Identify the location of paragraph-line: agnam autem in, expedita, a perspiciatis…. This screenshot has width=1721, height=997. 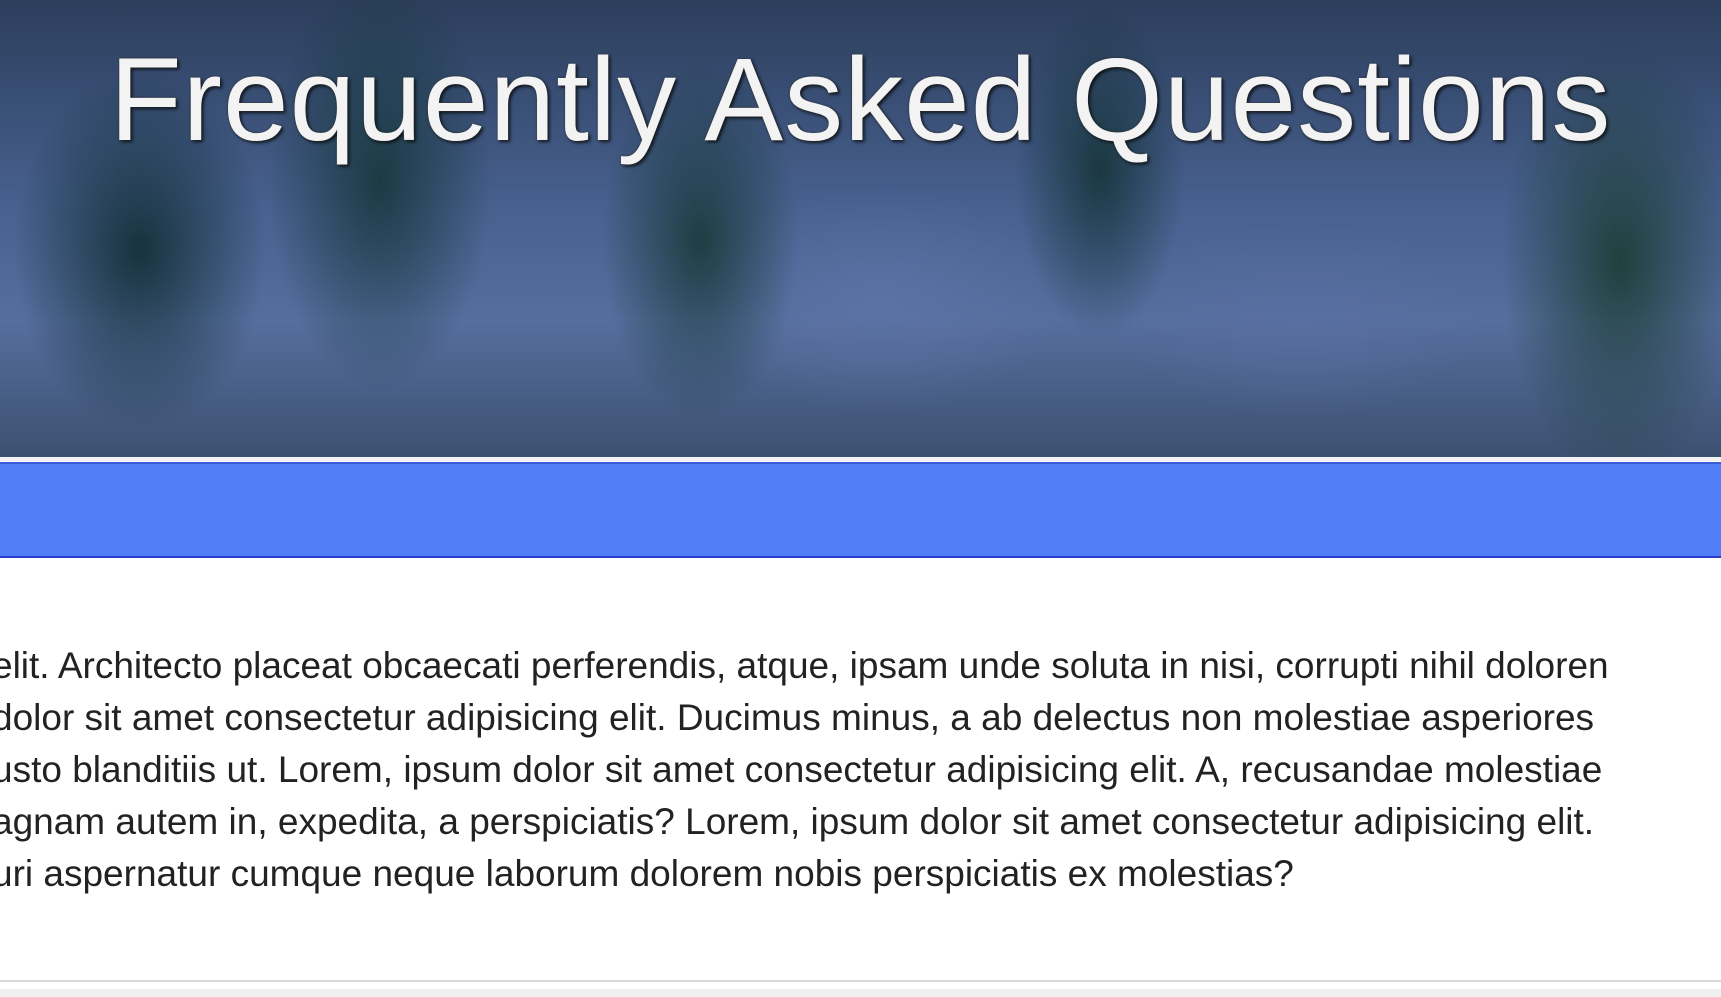
(797, 821).